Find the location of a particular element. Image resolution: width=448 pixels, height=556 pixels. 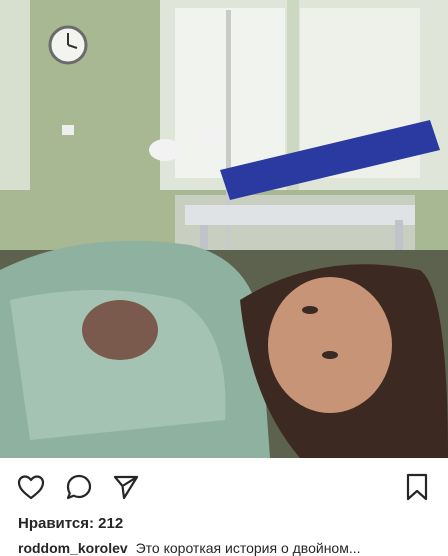

heart-icon is located at coordinates (31, 487).